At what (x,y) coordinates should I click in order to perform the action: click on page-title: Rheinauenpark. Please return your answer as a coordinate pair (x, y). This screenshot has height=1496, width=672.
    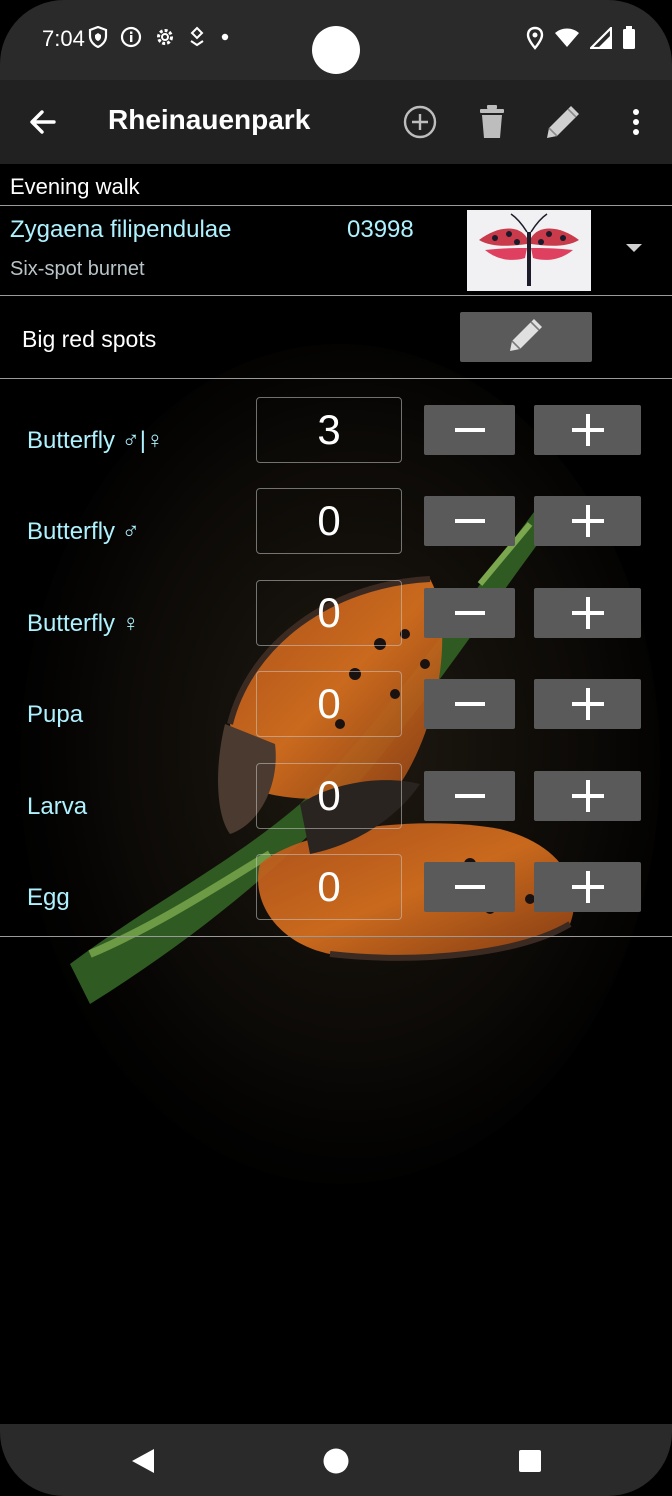
    Looking at the image, I should click on (209, 119).